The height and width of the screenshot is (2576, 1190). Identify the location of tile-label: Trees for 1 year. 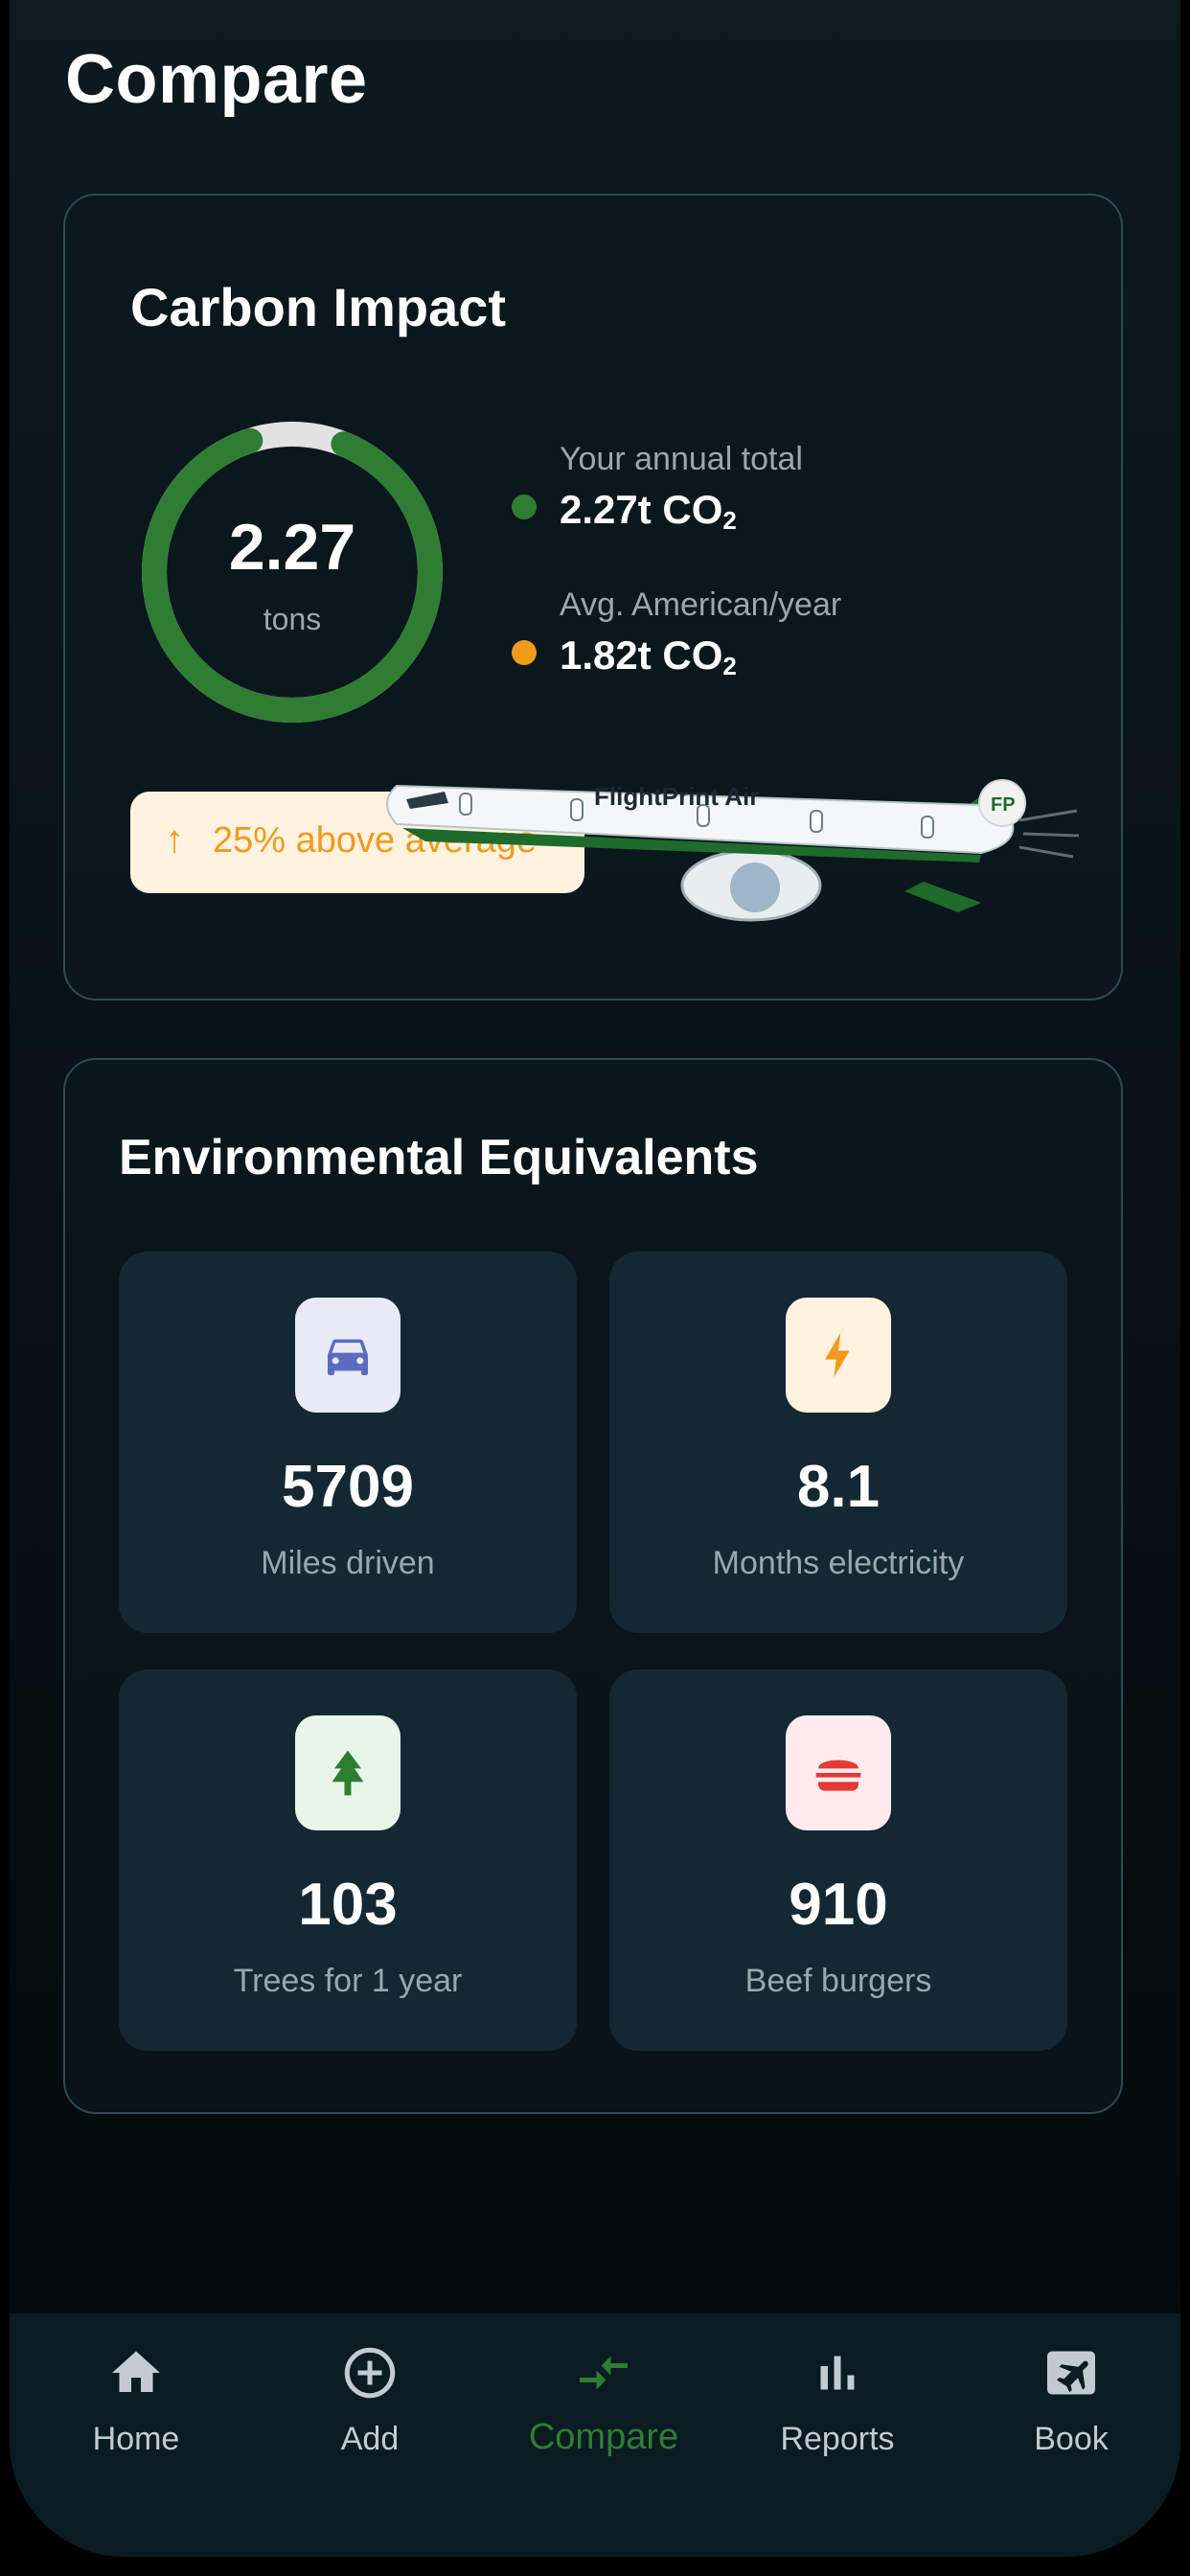
(348, 1981).